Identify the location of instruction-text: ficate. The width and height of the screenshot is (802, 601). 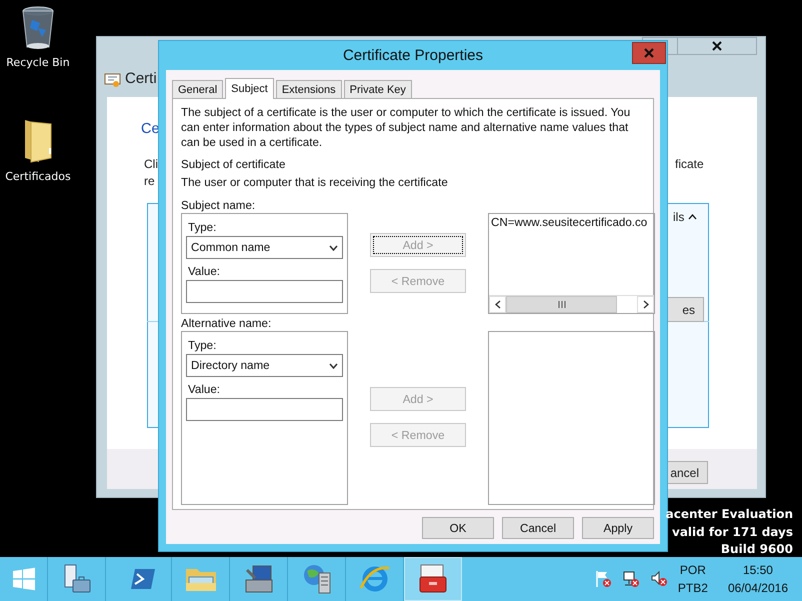
(689, 164).